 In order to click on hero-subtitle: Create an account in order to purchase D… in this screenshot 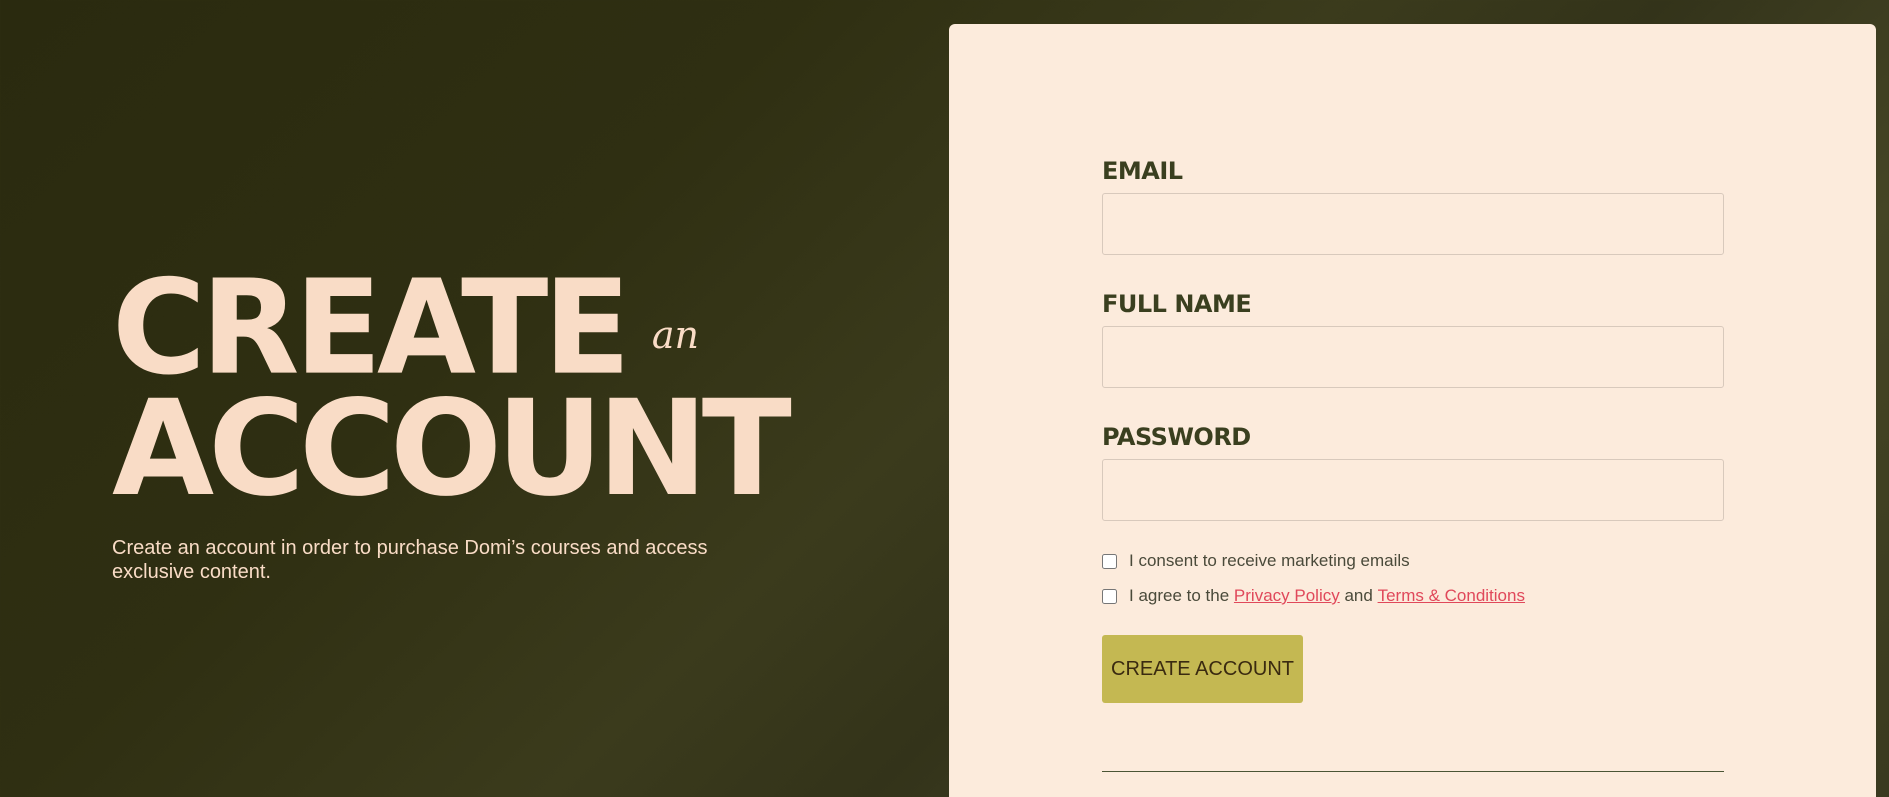, I will do `click(410, 560)`.